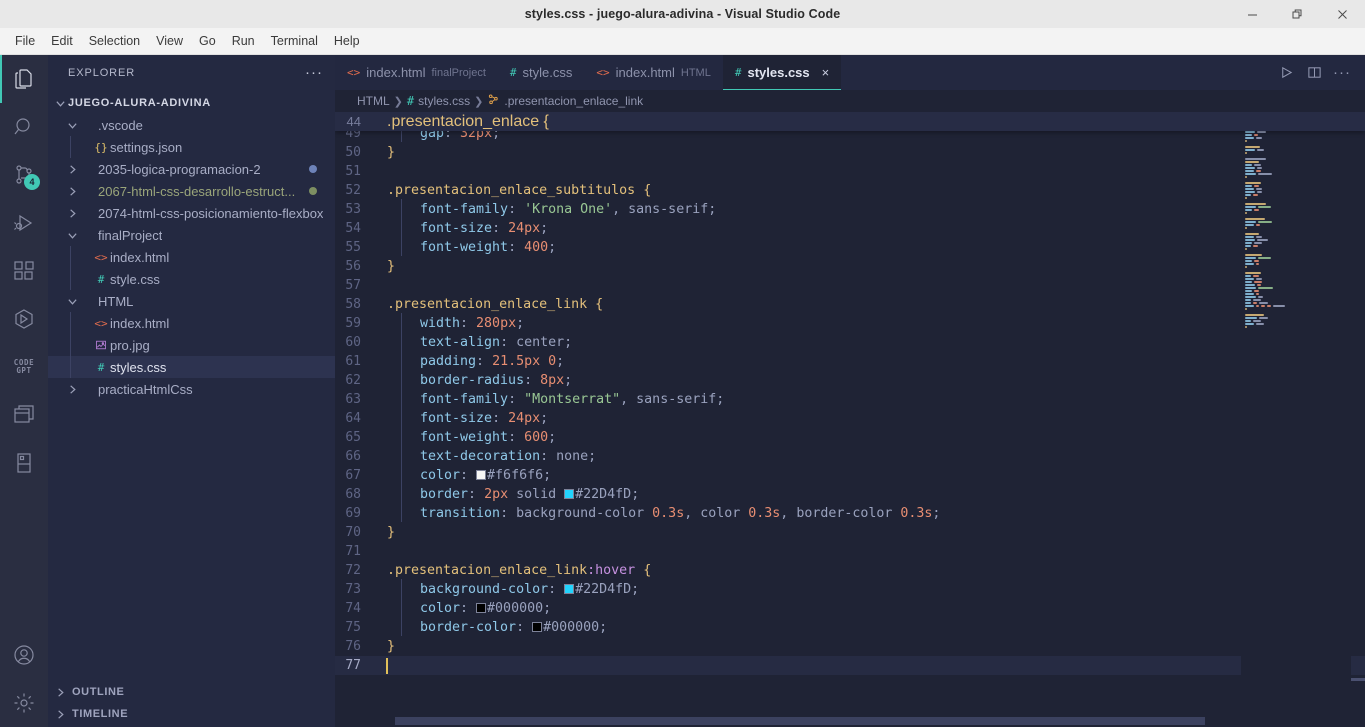 The width and height of the screenshot is (1365, 727). What do you see at coordinates (493, 101) in the screenshot?
I see `css-rule-icon` at bounding box center [493, 101].